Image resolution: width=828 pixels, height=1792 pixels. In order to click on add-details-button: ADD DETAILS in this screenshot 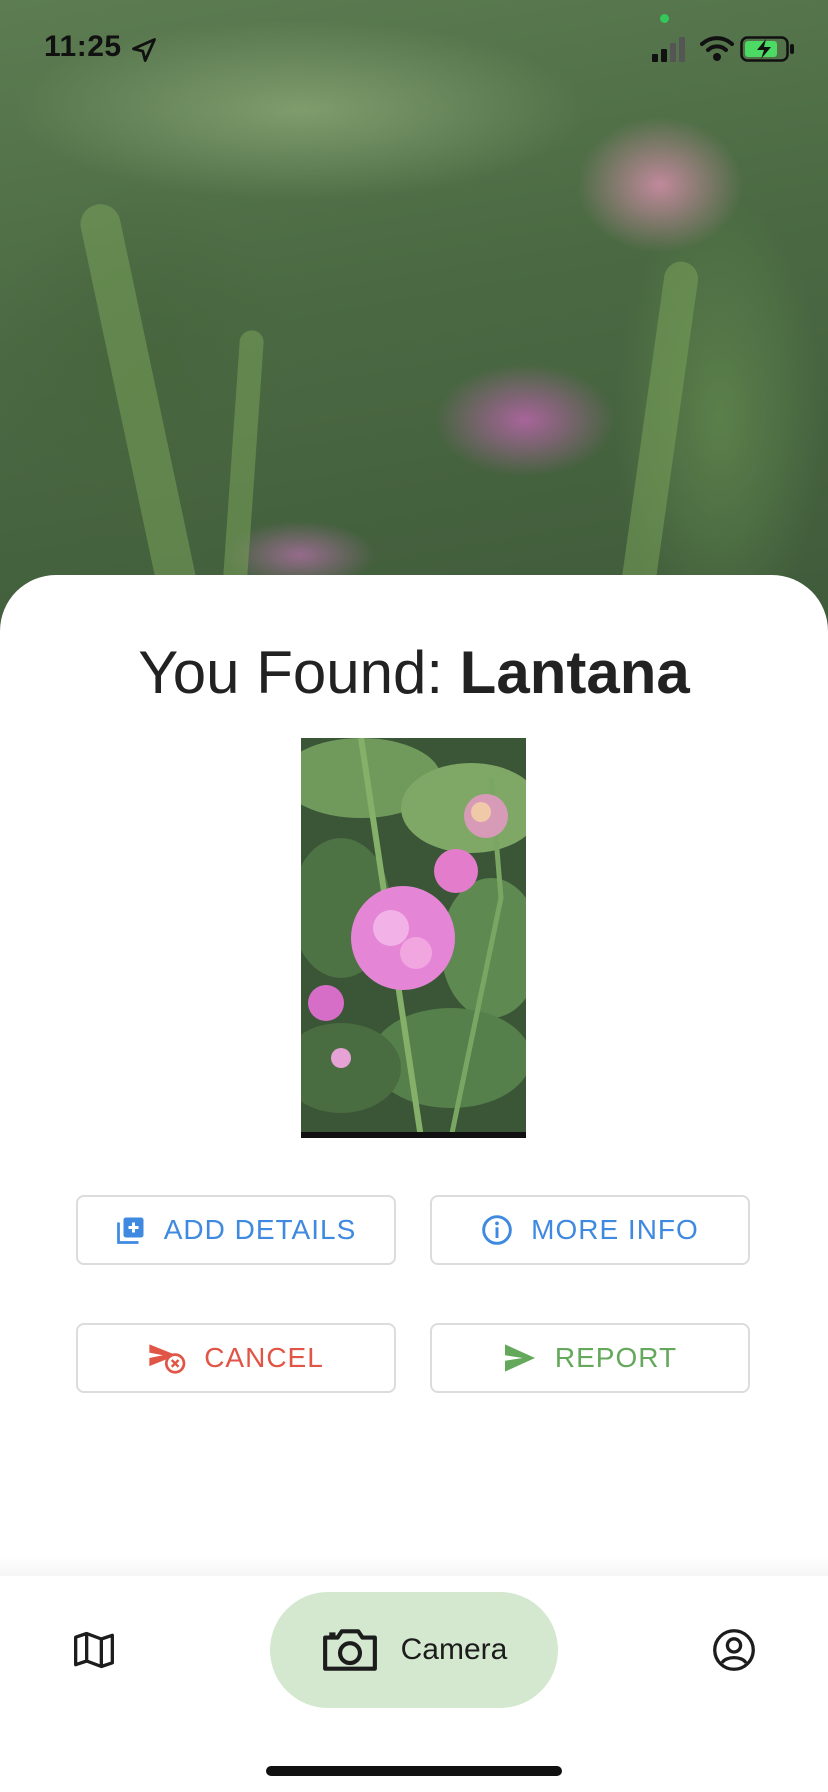, I will do `click(236, 1230)`.